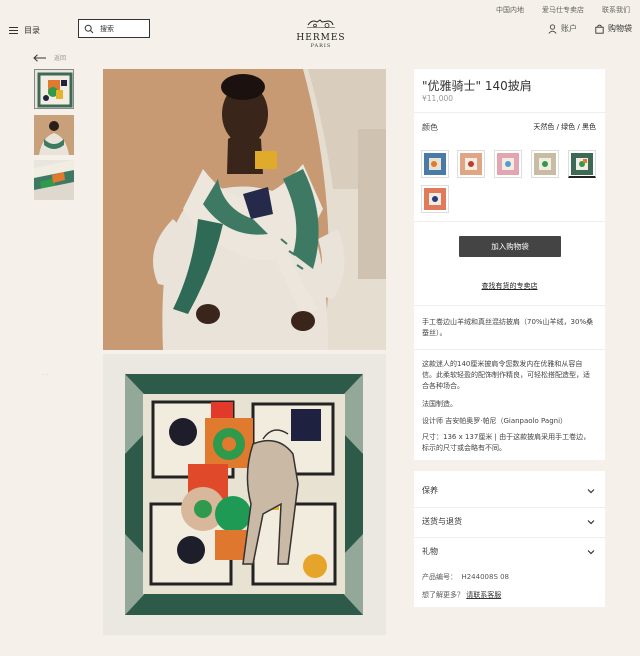 Image resolution: width=640 pixels, height=656 pixels. Describe the element at coordinates (471, 164) in the screenshot. I see `color-swatch-orange` at that location.